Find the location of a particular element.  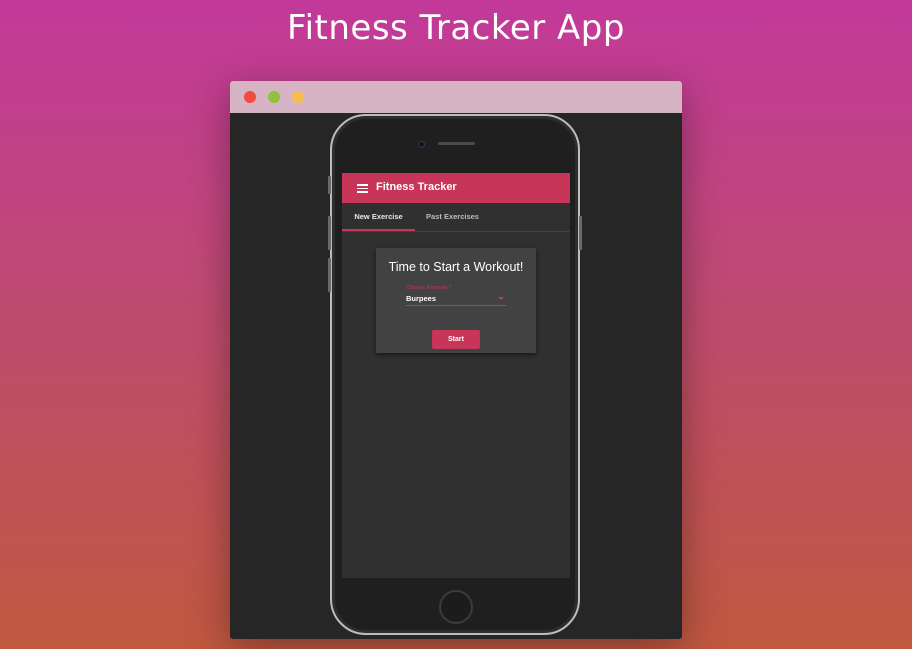

start-button: Start is located at coordinates (456, 339).